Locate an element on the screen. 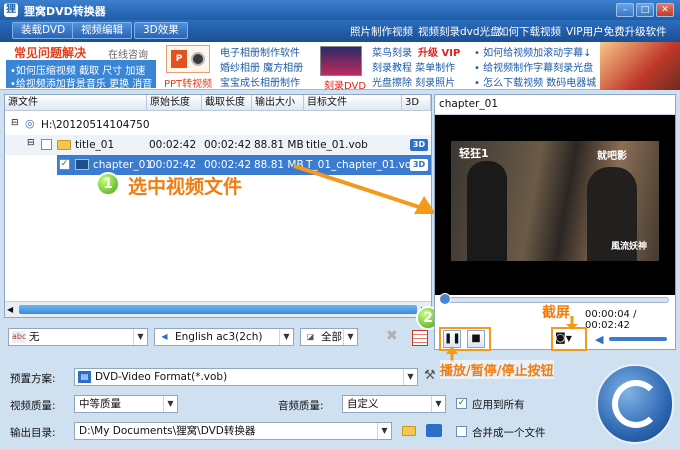 The width and height of the screenshot is (680, 450). effect-3d-button: 3D效果 is located at coordinates (161, 30).